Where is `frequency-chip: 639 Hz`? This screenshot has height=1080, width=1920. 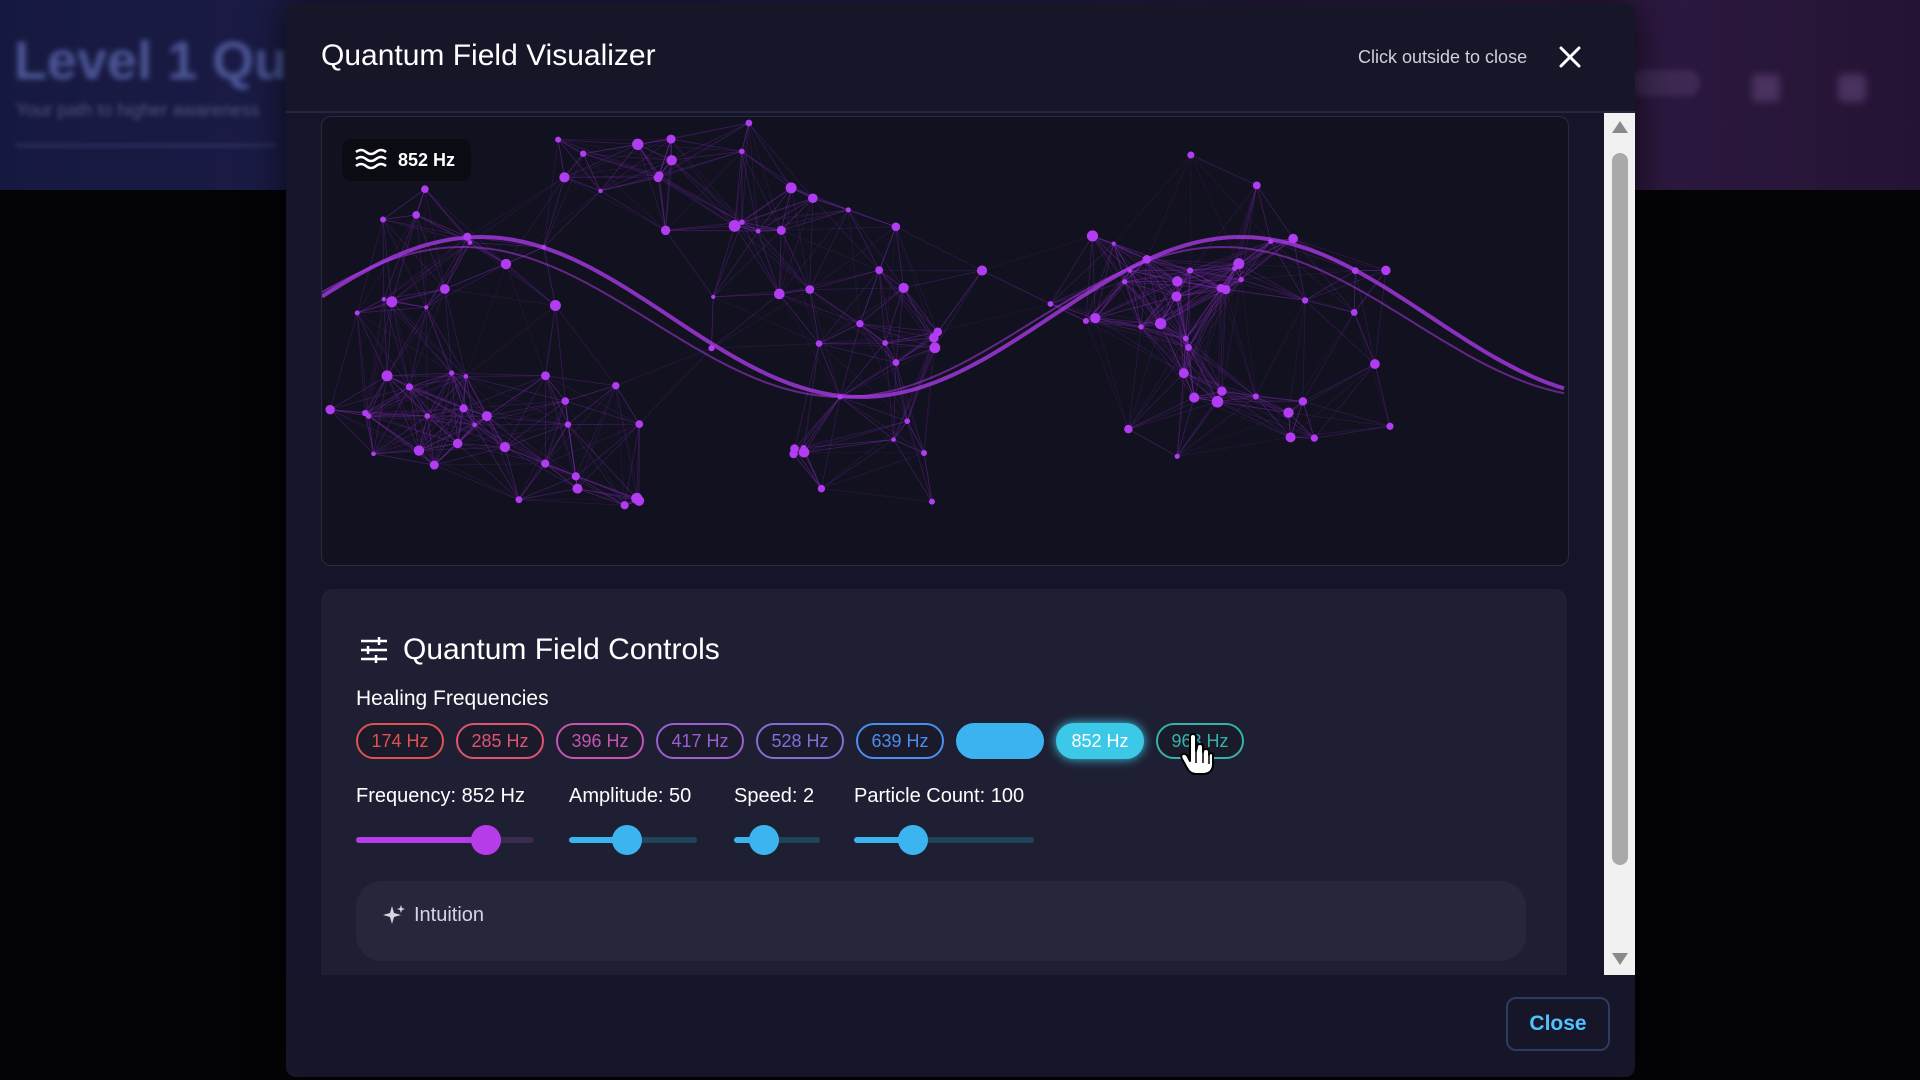
frequency-chip: 639 Hz is located at coordinates (900, 741).